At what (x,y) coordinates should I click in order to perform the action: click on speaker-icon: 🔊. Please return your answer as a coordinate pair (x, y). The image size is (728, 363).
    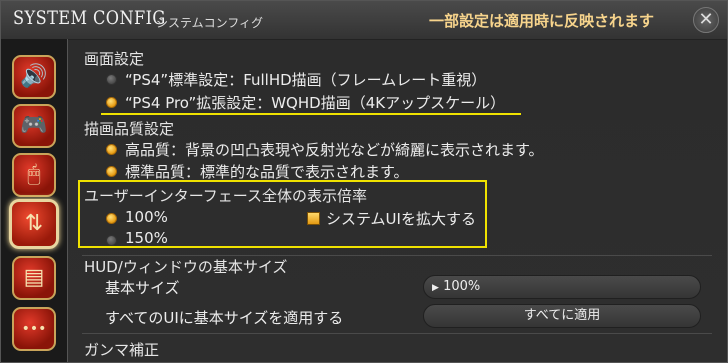
    Looking at the image, I should click on (34, 76).